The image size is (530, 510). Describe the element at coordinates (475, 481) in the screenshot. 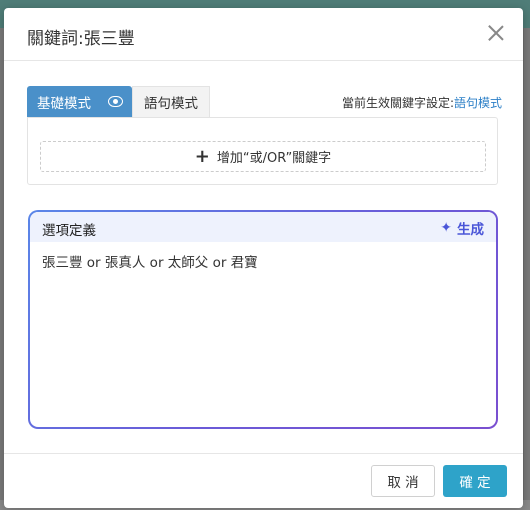

I see `confirm-button: 確 定` at that location.